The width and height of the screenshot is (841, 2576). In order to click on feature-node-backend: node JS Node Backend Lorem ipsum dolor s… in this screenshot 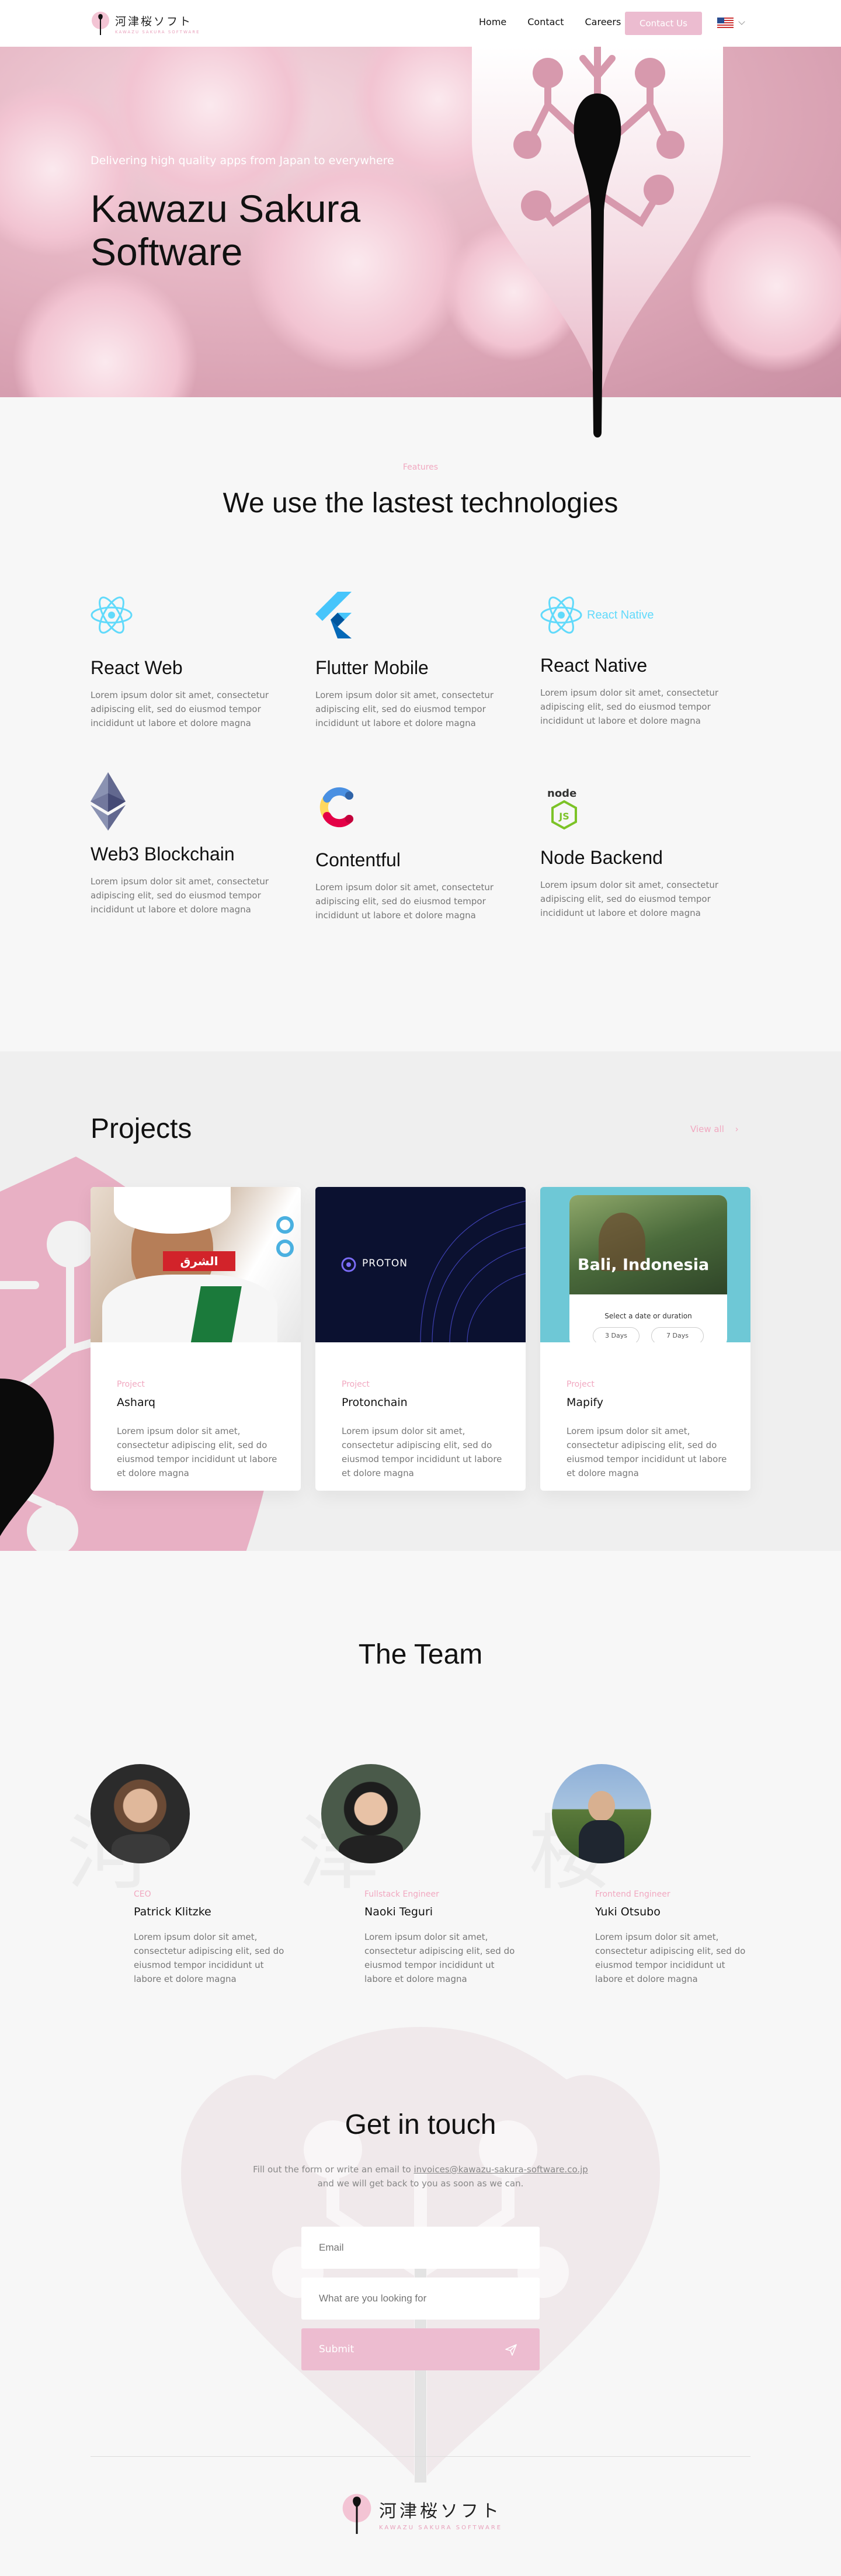, I will do `click(644, 852)`.